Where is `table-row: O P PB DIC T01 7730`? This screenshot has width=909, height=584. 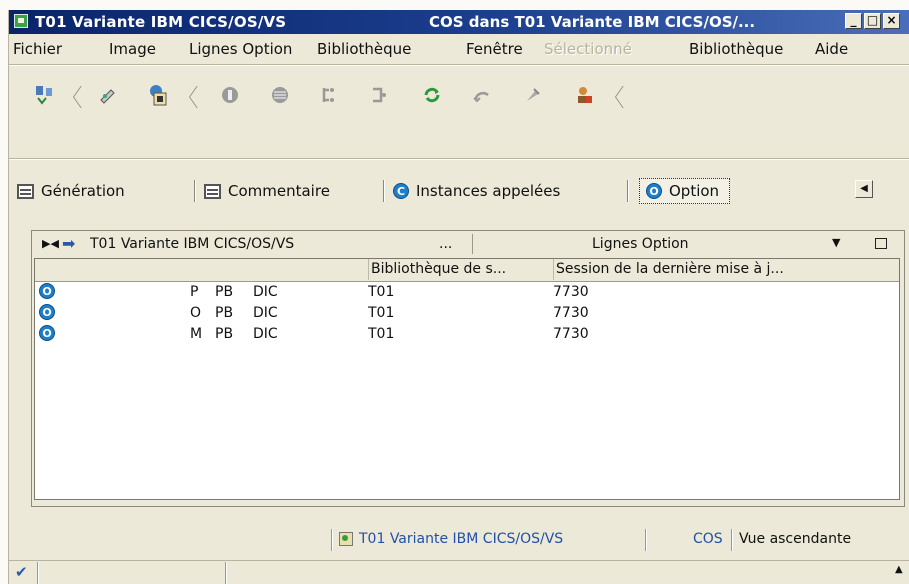
table-row: O P PB DIC T01 7730 is located at coordinates (467, 293).